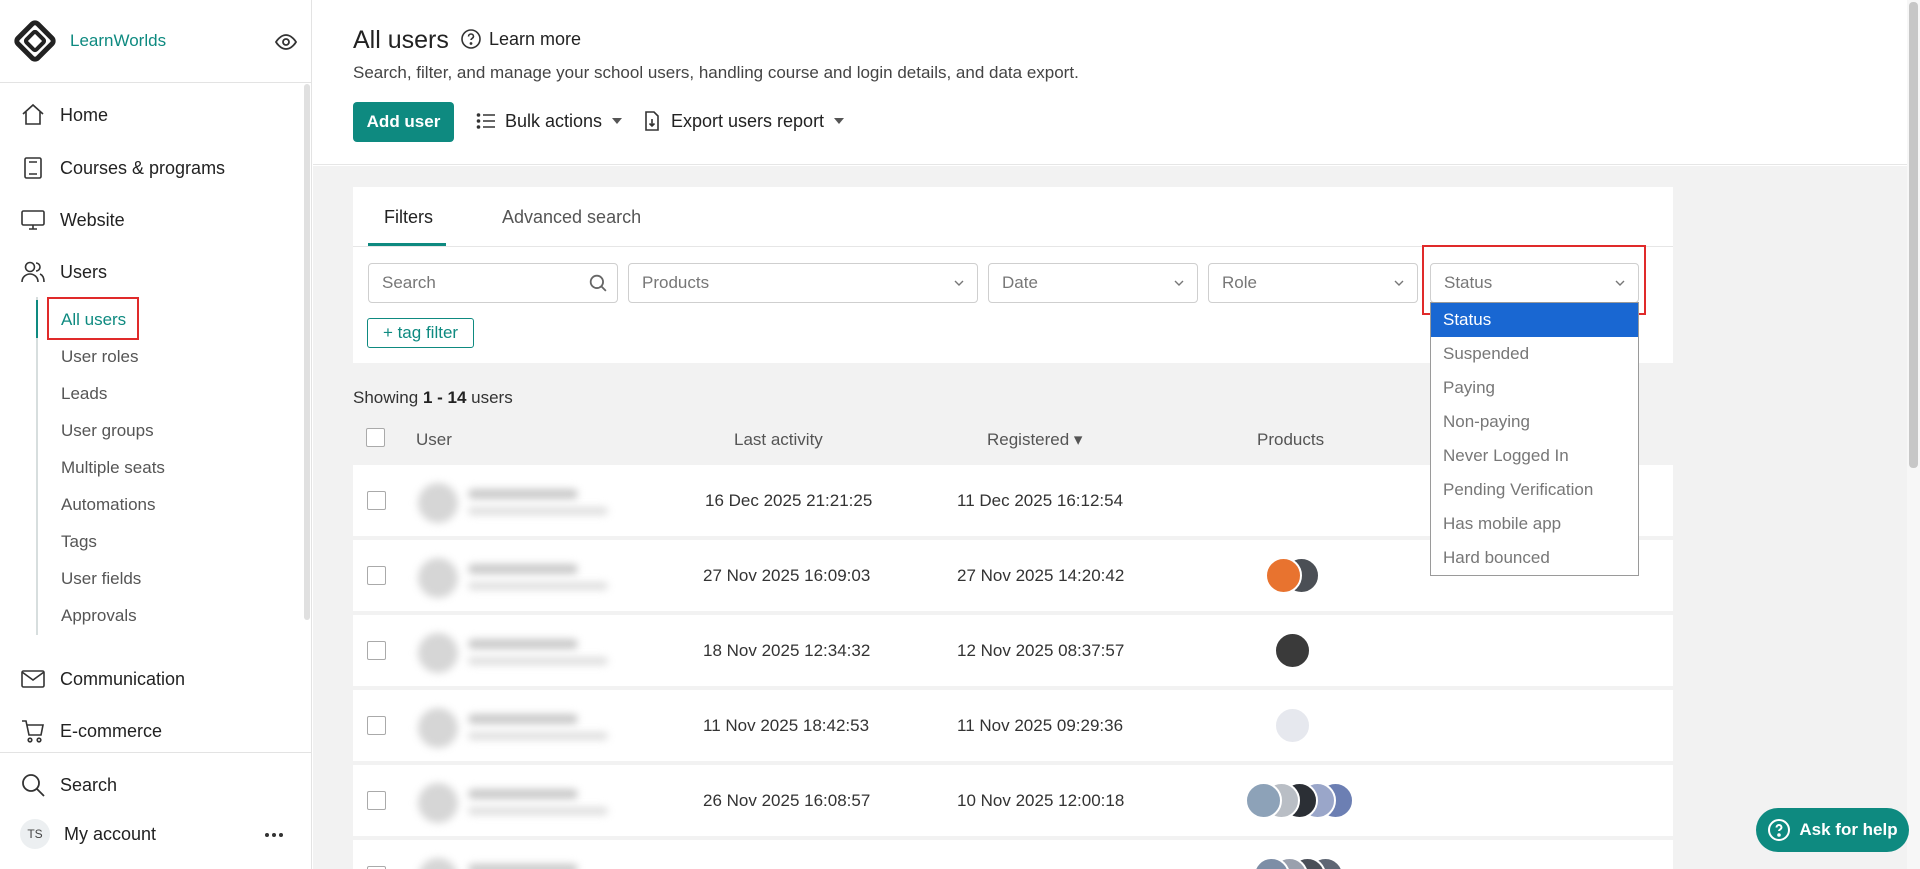 The height and width of the screenshot is (869, 1920). I want to click on status-option-paying: Paying, so click(1534, 388).